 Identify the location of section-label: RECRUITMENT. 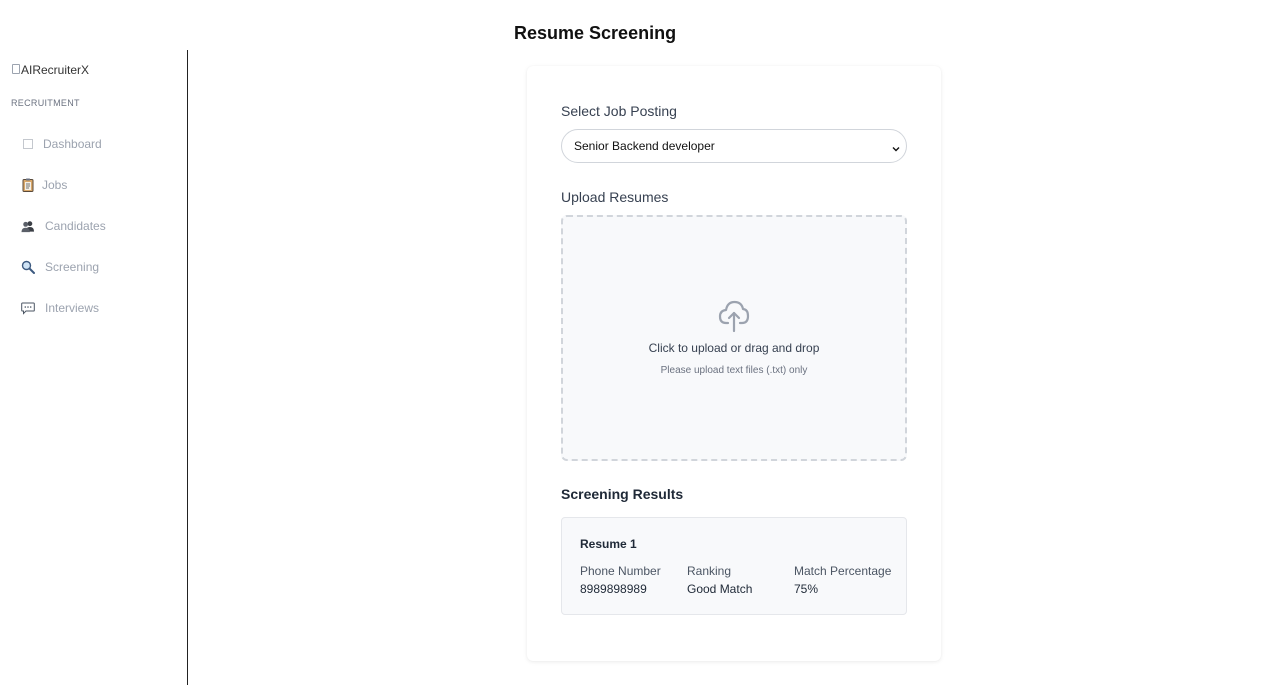
(45, 103).